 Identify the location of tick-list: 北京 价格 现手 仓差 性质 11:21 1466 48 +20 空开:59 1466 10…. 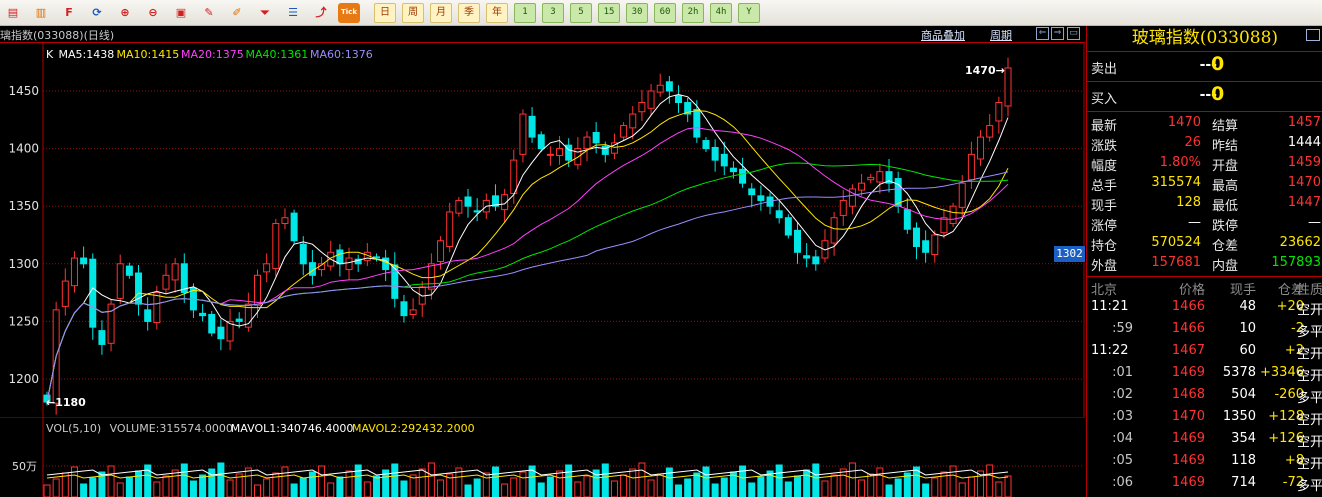
(1204, 385).